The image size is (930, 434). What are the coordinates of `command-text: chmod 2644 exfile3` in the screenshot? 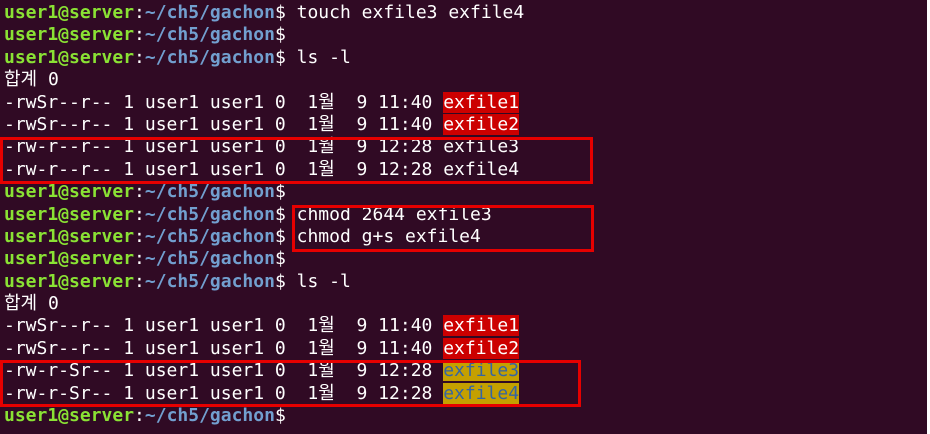 It's located at (394, 214).